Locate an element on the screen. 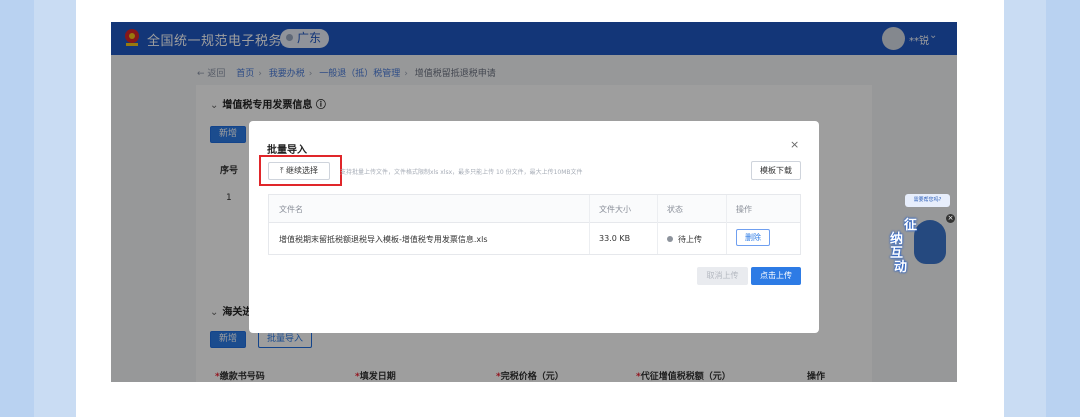 The image size is (1080, 417). red-highlight-box is located at coordinates (300, 170).